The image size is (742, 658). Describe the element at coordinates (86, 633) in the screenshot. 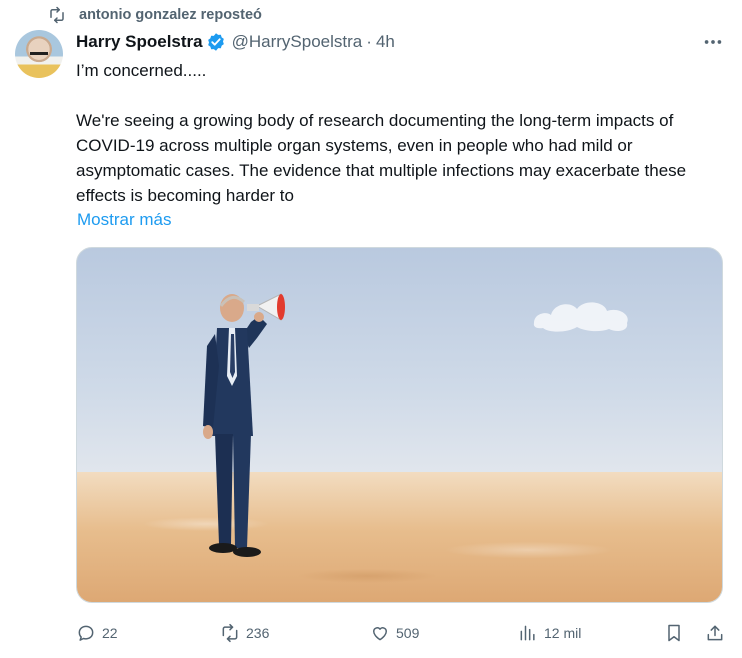

I see `reply-icon` at that location.